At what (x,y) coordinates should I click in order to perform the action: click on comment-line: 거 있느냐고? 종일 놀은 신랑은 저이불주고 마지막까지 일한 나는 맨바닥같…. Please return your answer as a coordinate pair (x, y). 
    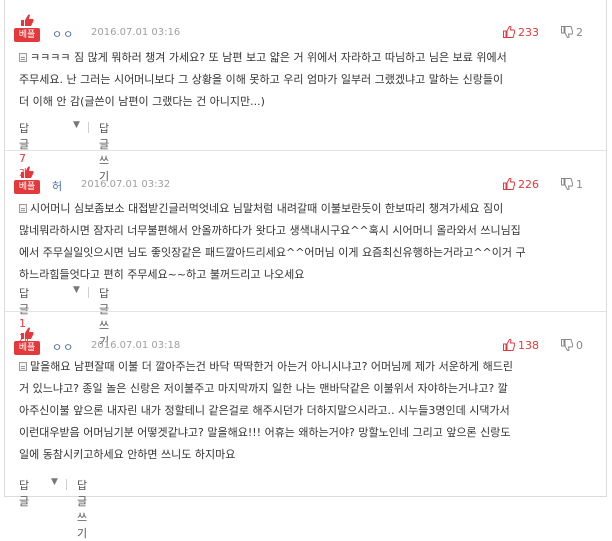
    Looking at the image, I should click on (263, 388).